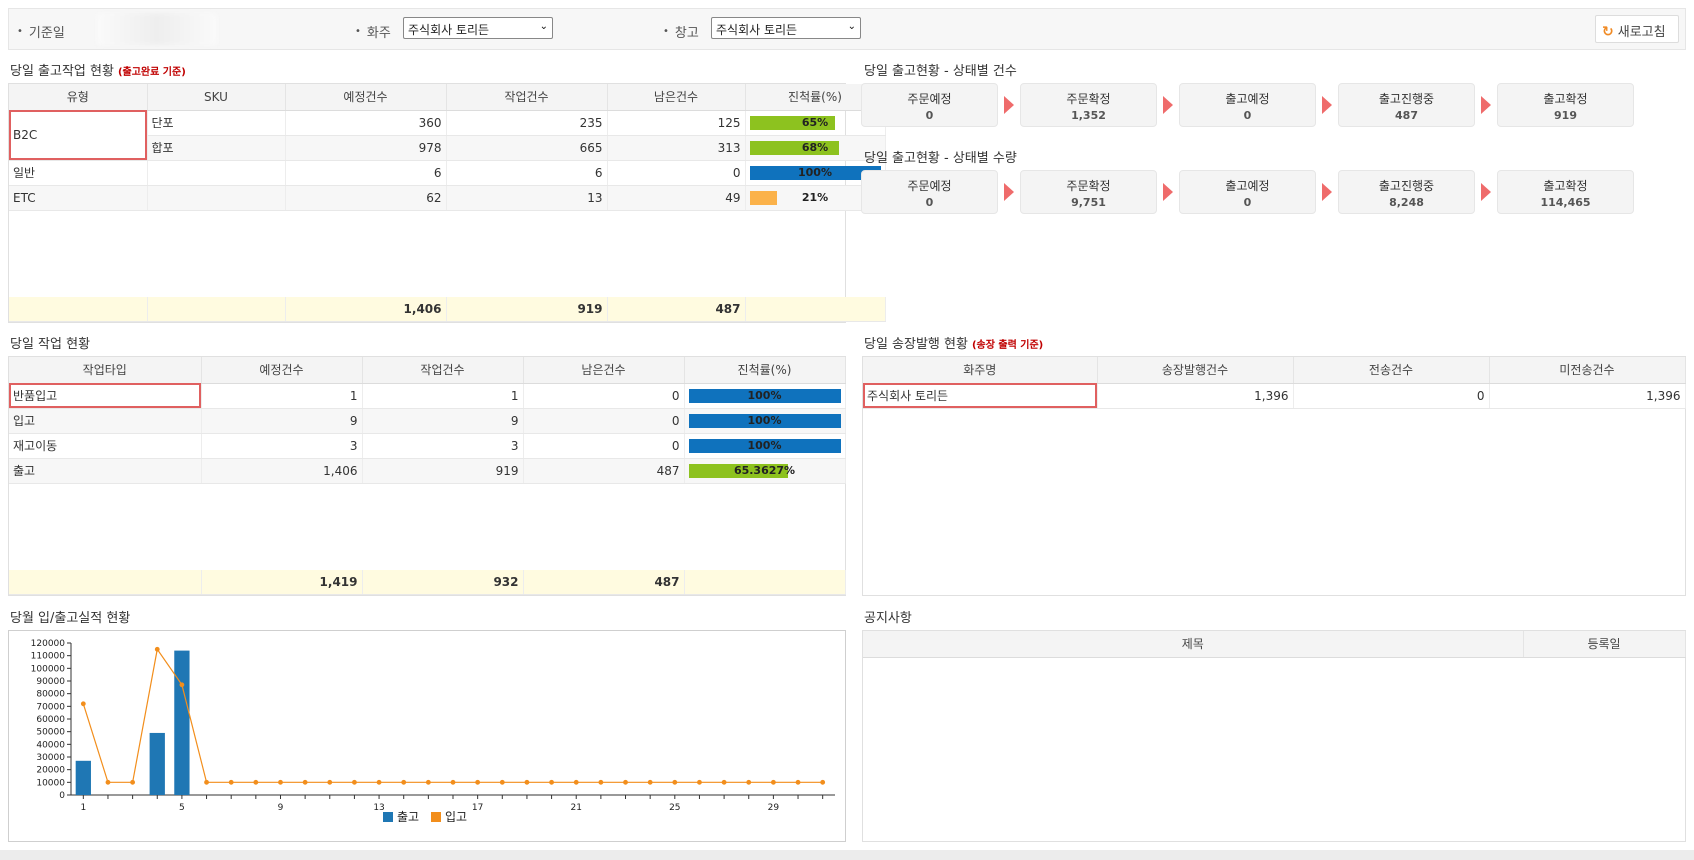  I want to click on table-row: 반품입고 1 1 0 100%, so click(427, 396).